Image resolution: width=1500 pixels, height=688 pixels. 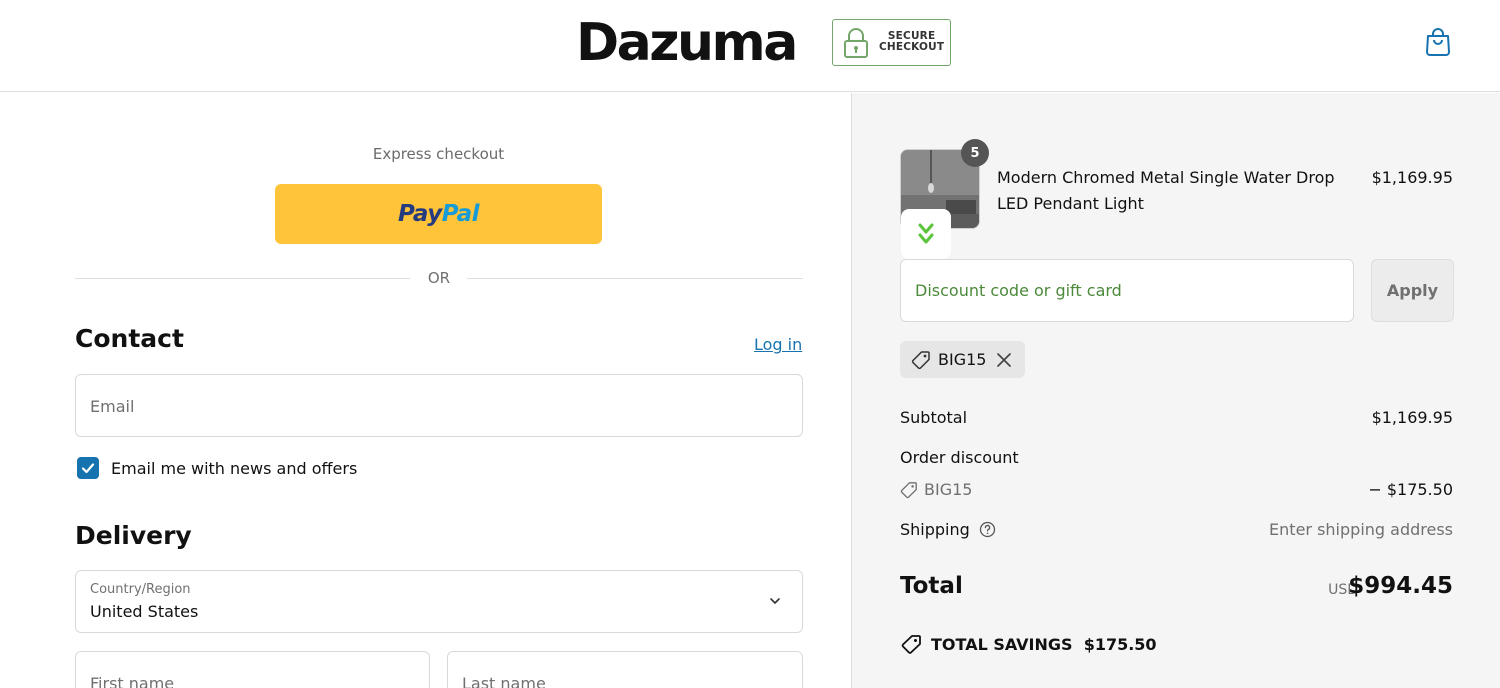 I want to click on chevron-down-icon, so click(x=775, y=601).